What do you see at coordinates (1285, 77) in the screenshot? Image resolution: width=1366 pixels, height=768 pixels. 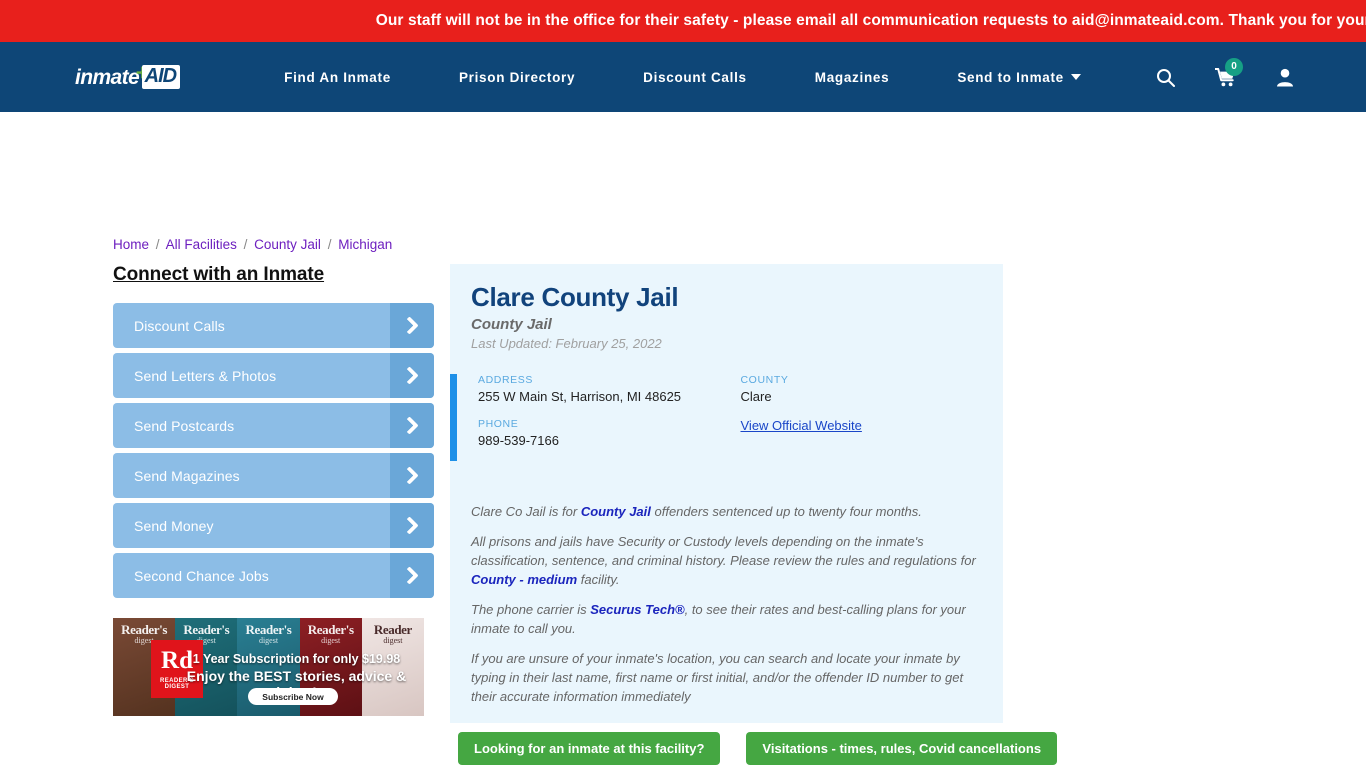 I see `user-icon` at bounding box center [1285, 77].